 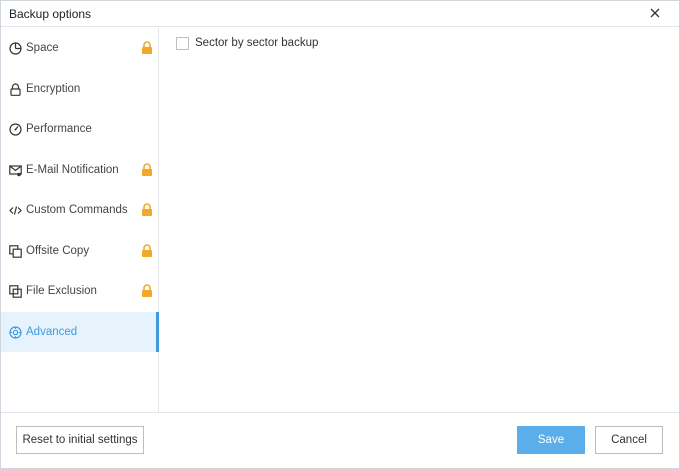 I want to click on dialog-footer: Reset to initial settings Save Cancel, so click(x=340, y=440).